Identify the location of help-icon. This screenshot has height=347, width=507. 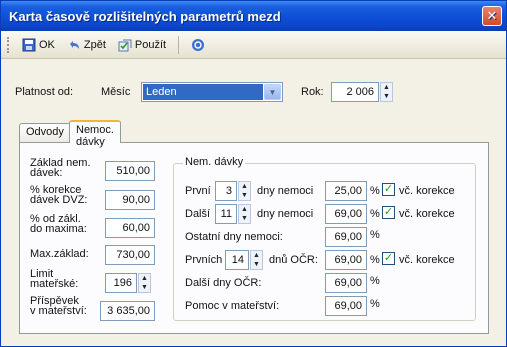
(198, 44).